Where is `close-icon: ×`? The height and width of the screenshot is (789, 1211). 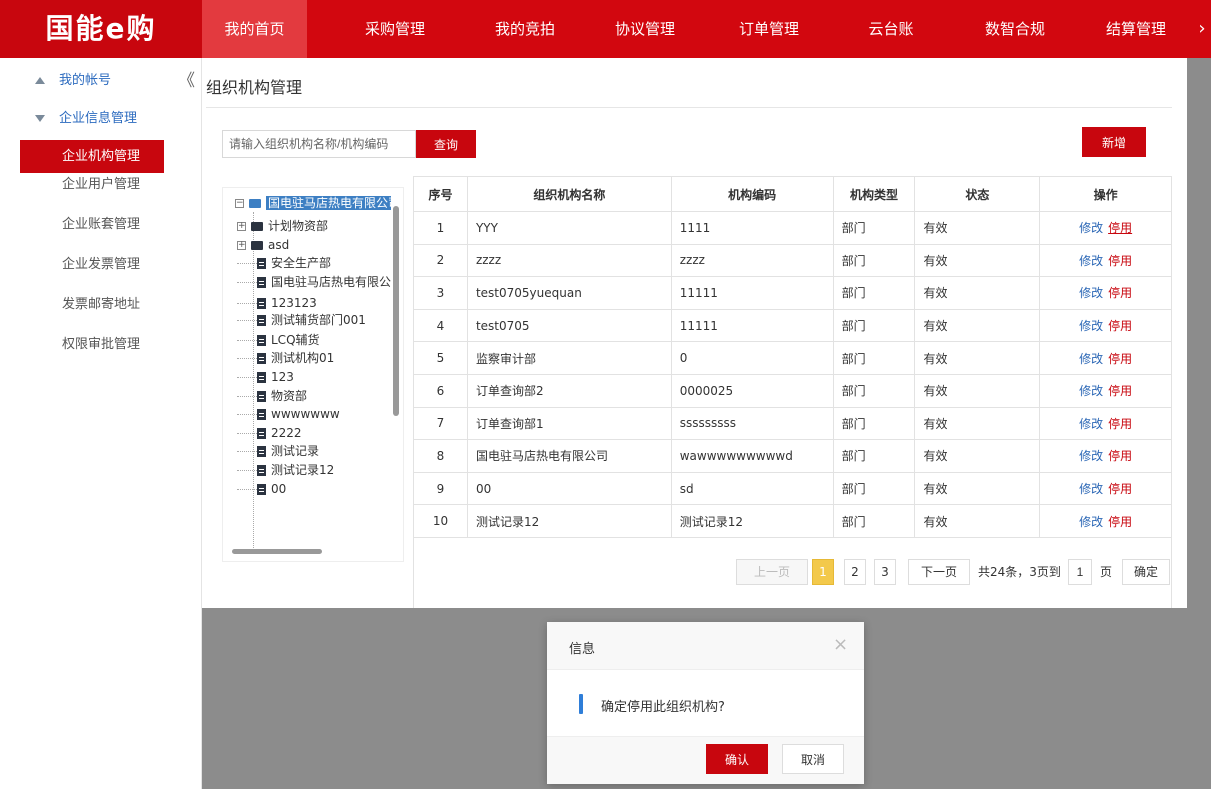
close-icon: × is located at coordinates (840, 644).